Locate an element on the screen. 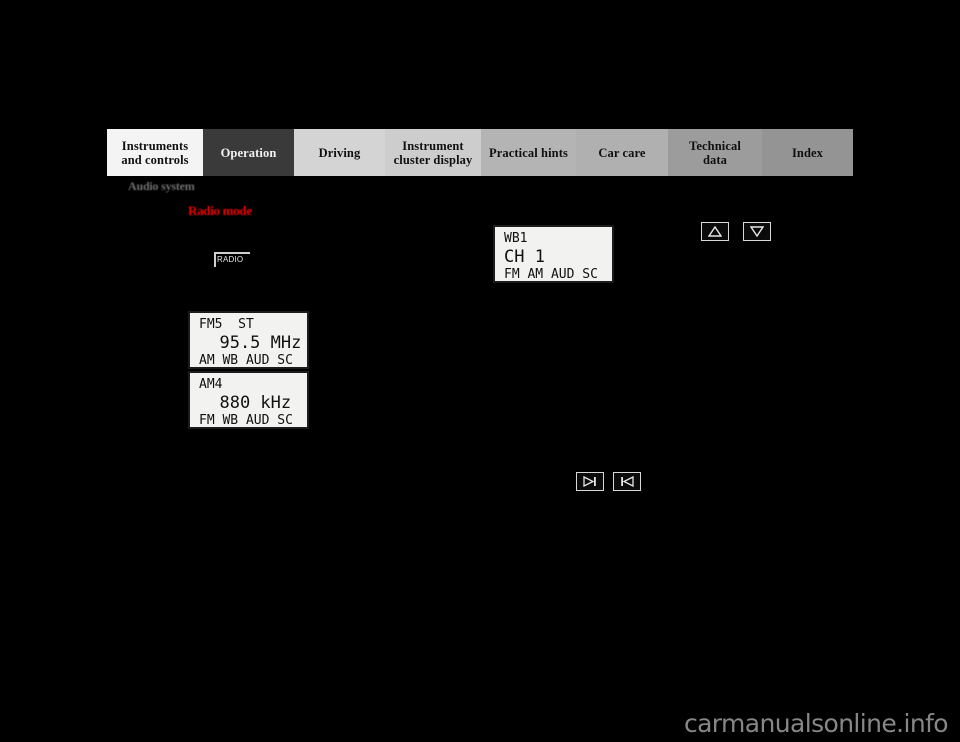 The width and height of the screenshot is (960, 742). tab-label-line1: Operation is located at coordinates (248, 152).